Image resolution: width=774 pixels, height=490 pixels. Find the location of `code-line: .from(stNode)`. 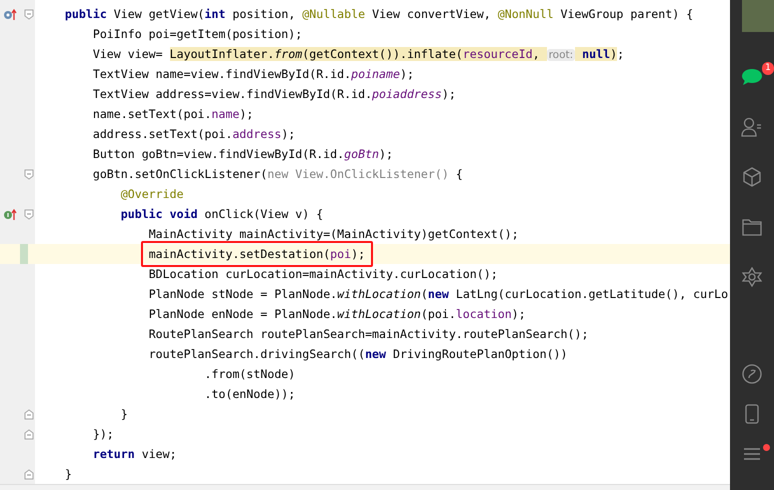

code-line: .from(stNode) is located at coordinates (250, 374).